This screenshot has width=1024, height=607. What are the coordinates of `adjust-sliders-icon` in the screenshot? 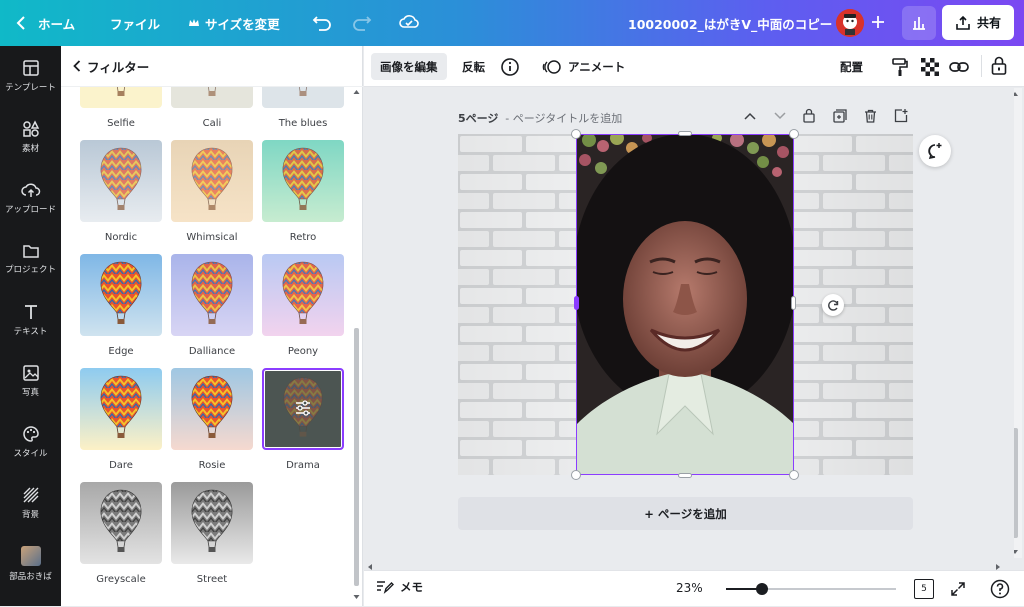 It's located at (303, 408).